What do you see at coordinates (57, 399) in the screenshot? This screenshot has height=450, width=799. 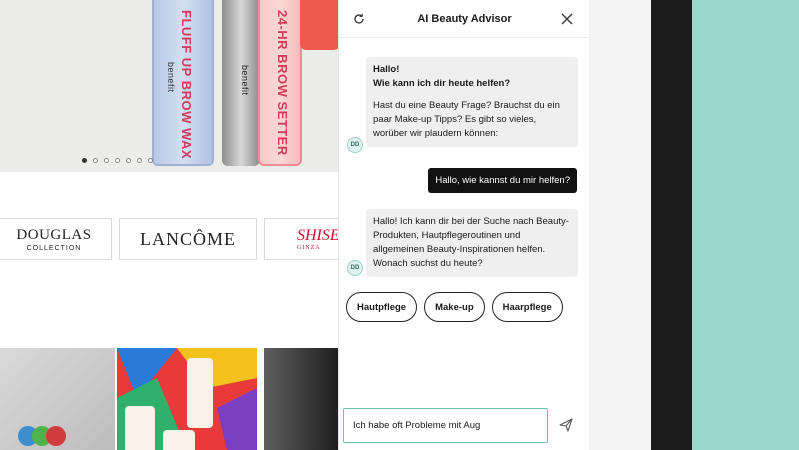 I see `tile-palette` at bounding box center [57, 399].